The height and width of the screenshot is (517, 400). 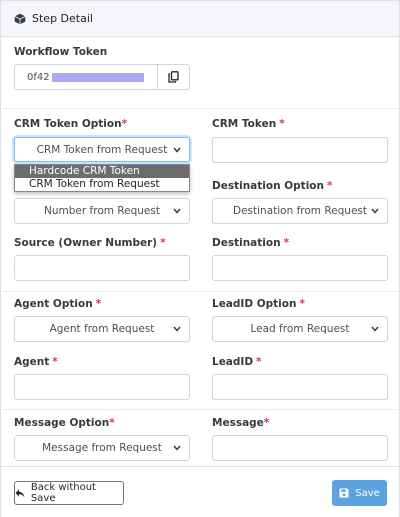 What do you see at coordinates (102, 387) in the screenshot?
I see `agent-input` at bounding box center [102, 387].